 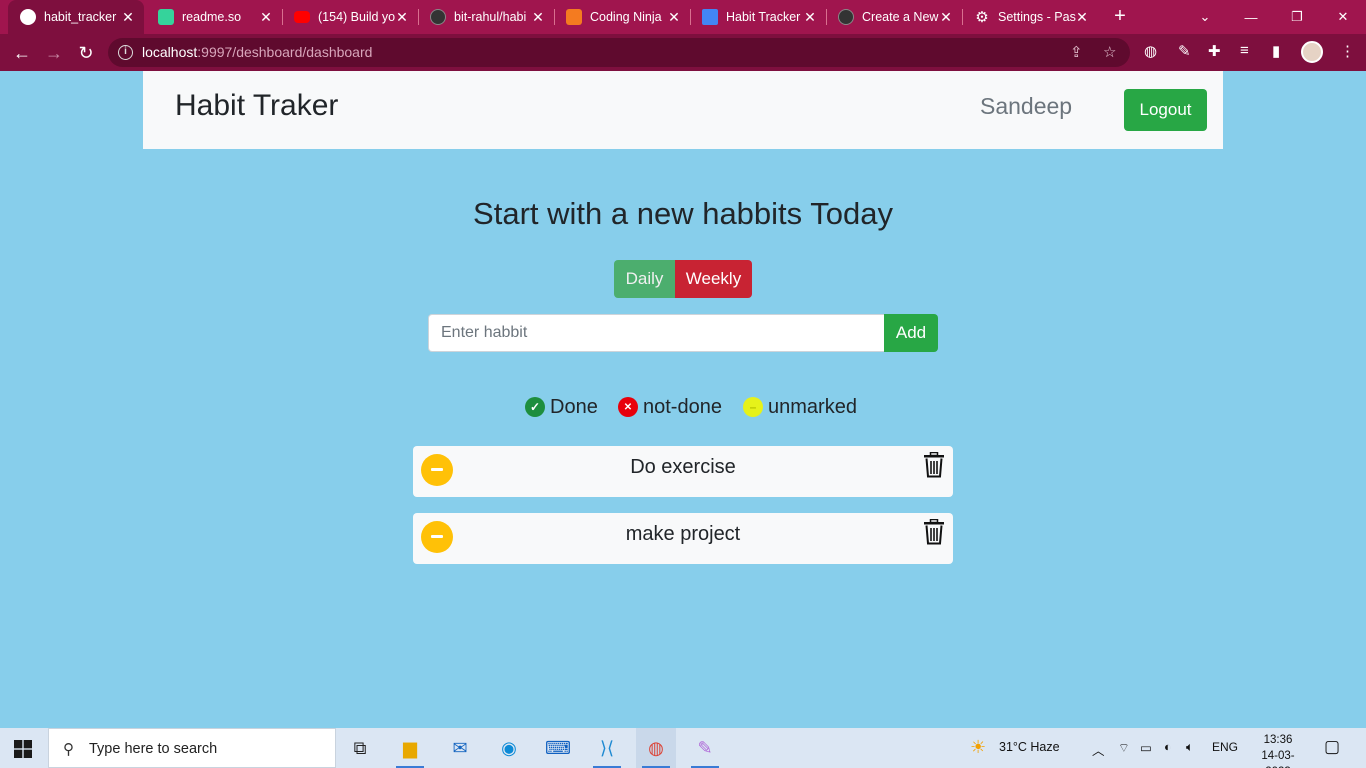 What do you see at coordinates (1205, 17) in the screenshot?
I see `tab-search-chevron-icon: ⌄` at bounding box center [1205, 17].